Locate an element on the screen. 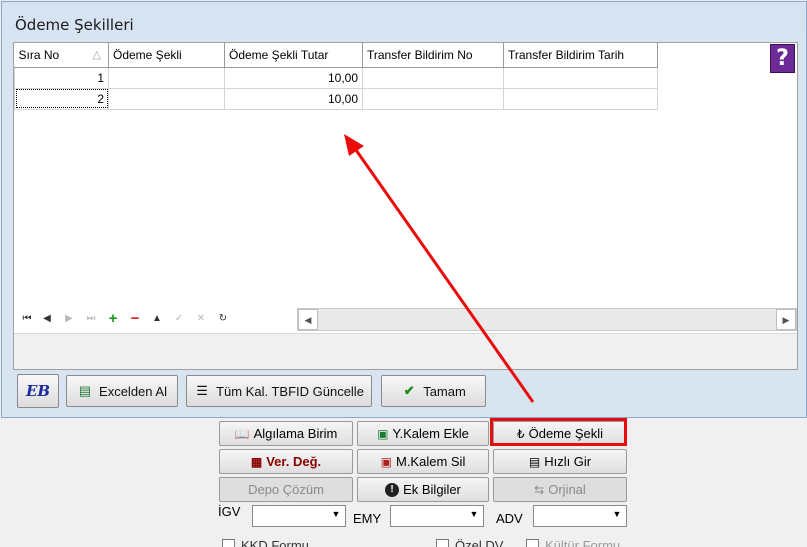 The height and width of the screenshot is (547, 807). red-arrowhead is located at coordinates (354, 145).